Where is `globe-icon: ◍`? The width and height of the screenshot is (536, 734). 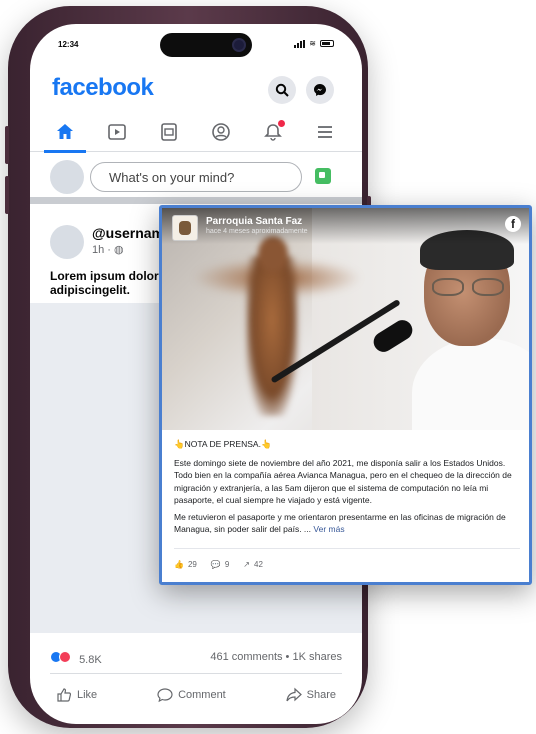 globe-icon: ◍ is located at coordinates (119, 250).